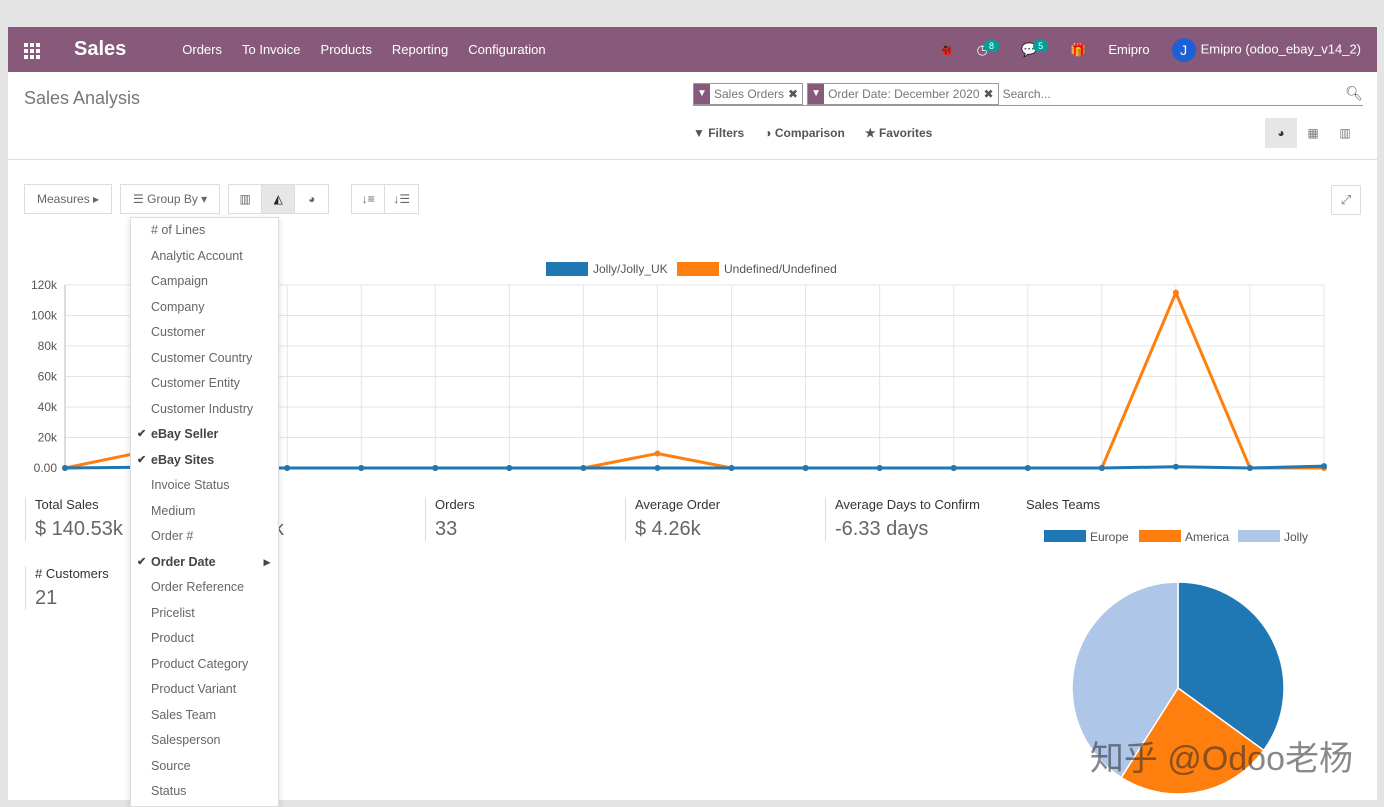  Describe the element at coordinates (204, 486) in the screenshot. I see `group-by-option: Invoice Status` at that location.